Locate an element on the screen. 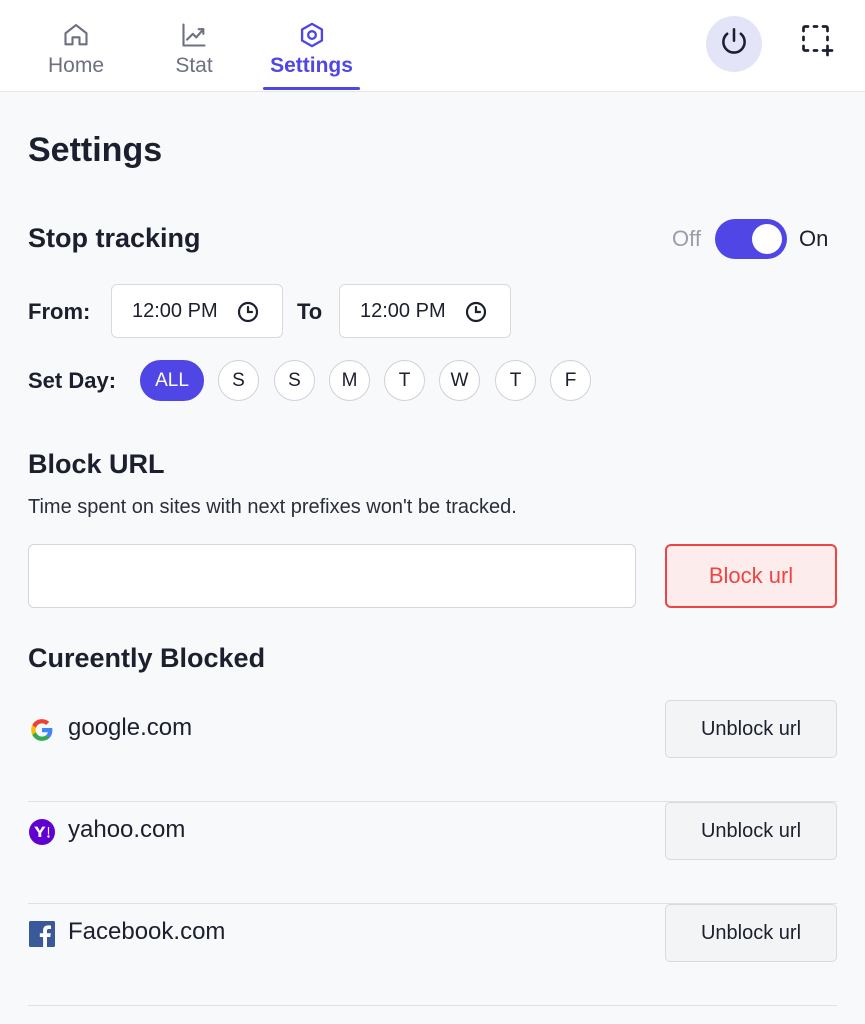  currently-blocked-title: Cureently Blocked is located at coordinates (147, 658).